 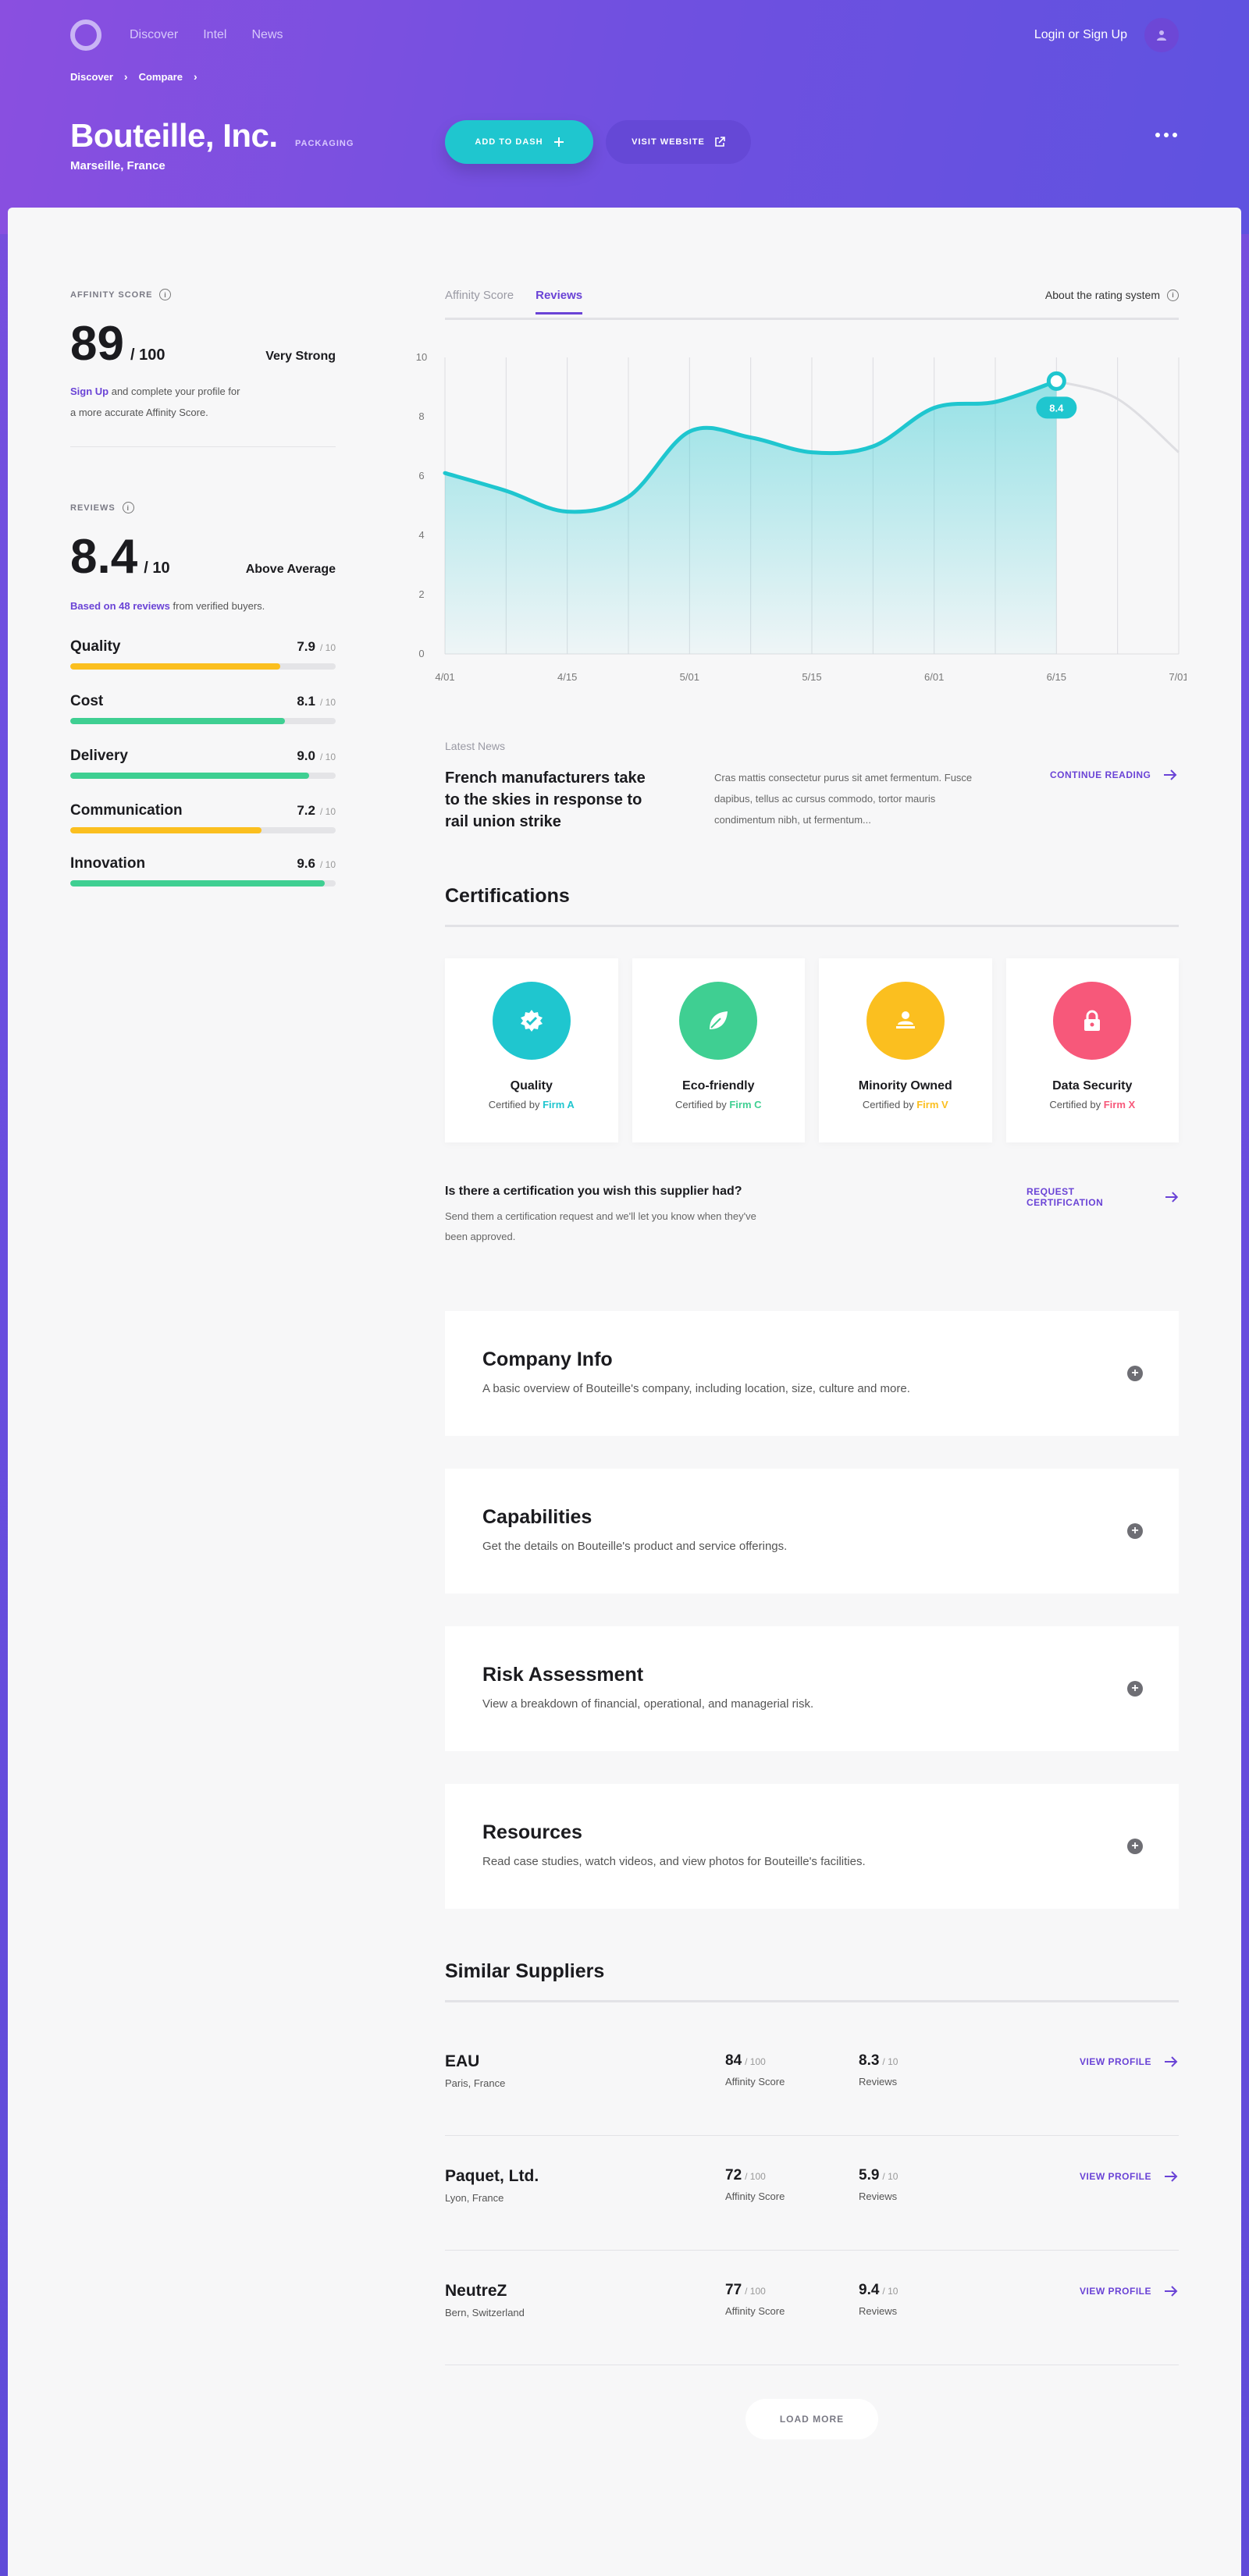 What do you see at coordinates (1112, 295) in the screenshot?
I see `about-rating-link: About the rating system i` at bounding box center [1112, 295].